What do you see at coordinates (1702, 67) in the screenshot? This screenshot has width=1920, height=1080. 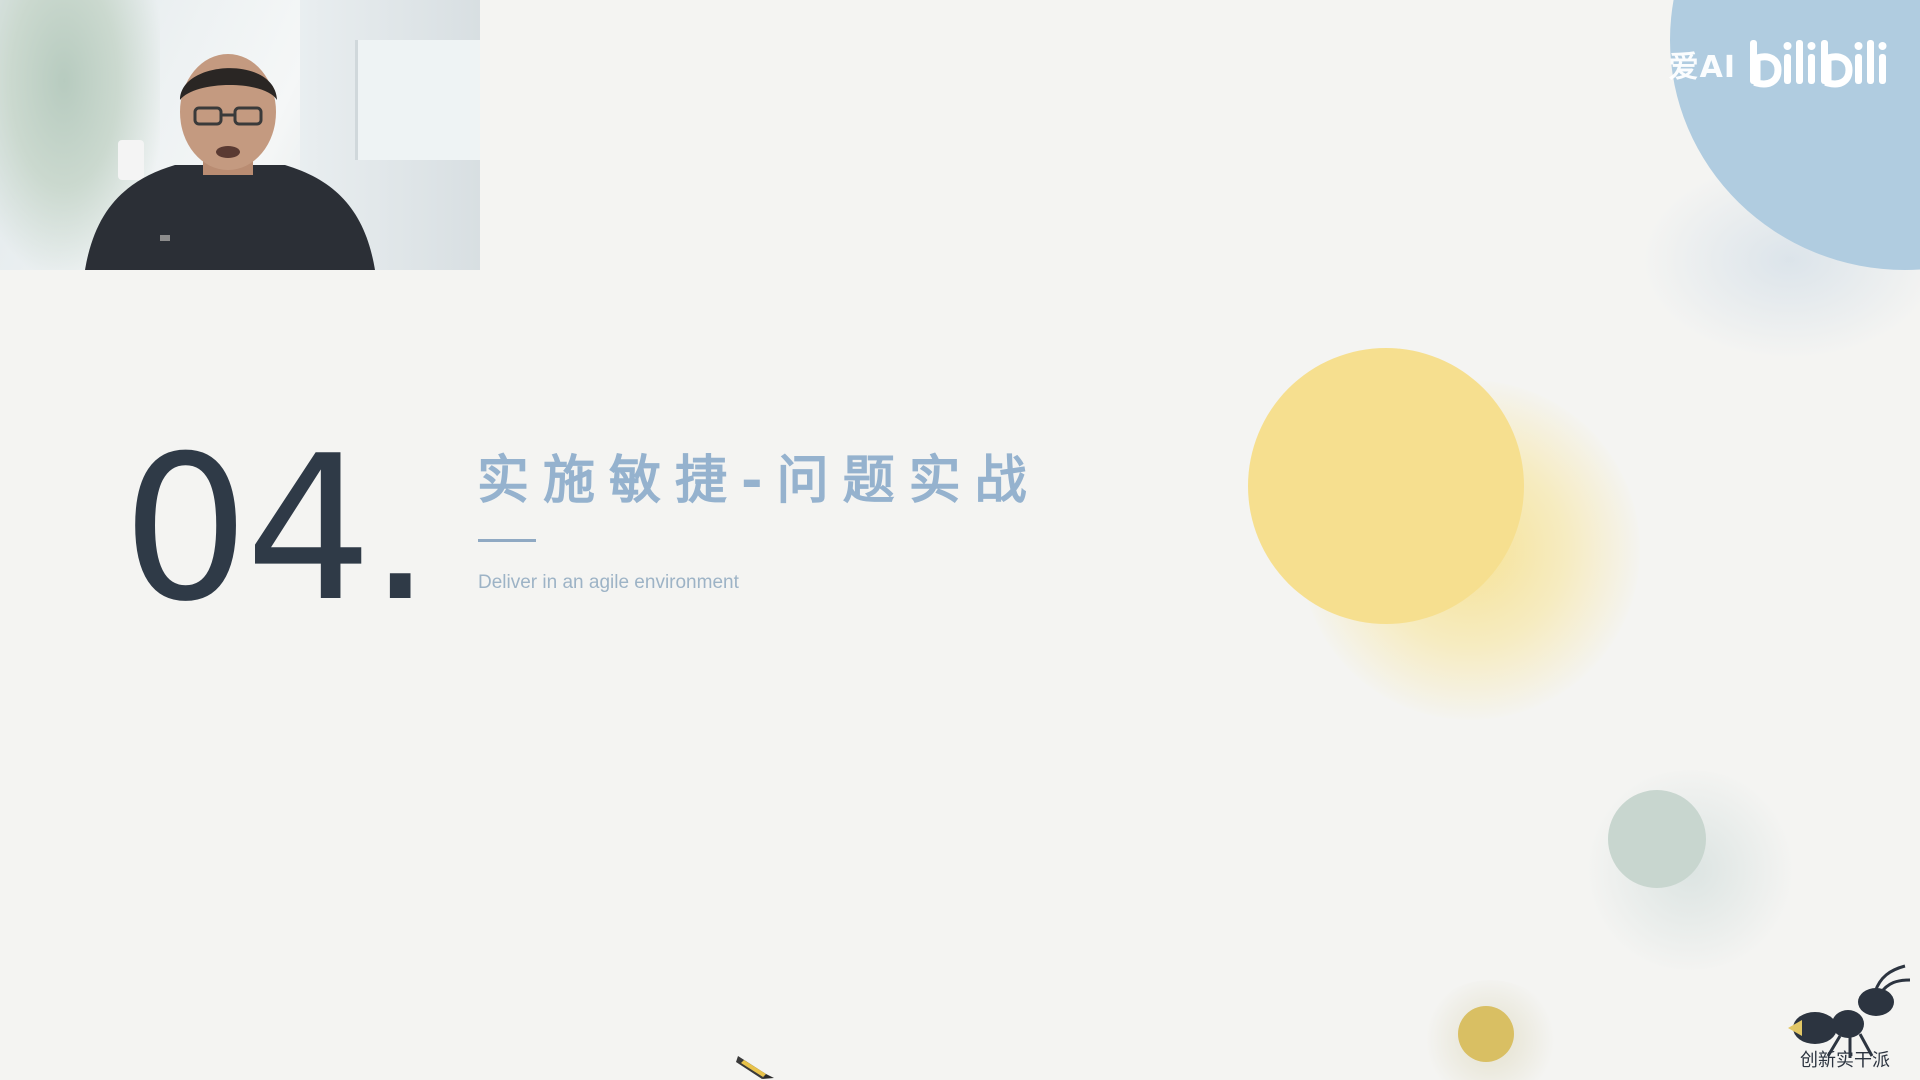 I see `channel-name: 爱AI` at bounding box center [1702, 67].